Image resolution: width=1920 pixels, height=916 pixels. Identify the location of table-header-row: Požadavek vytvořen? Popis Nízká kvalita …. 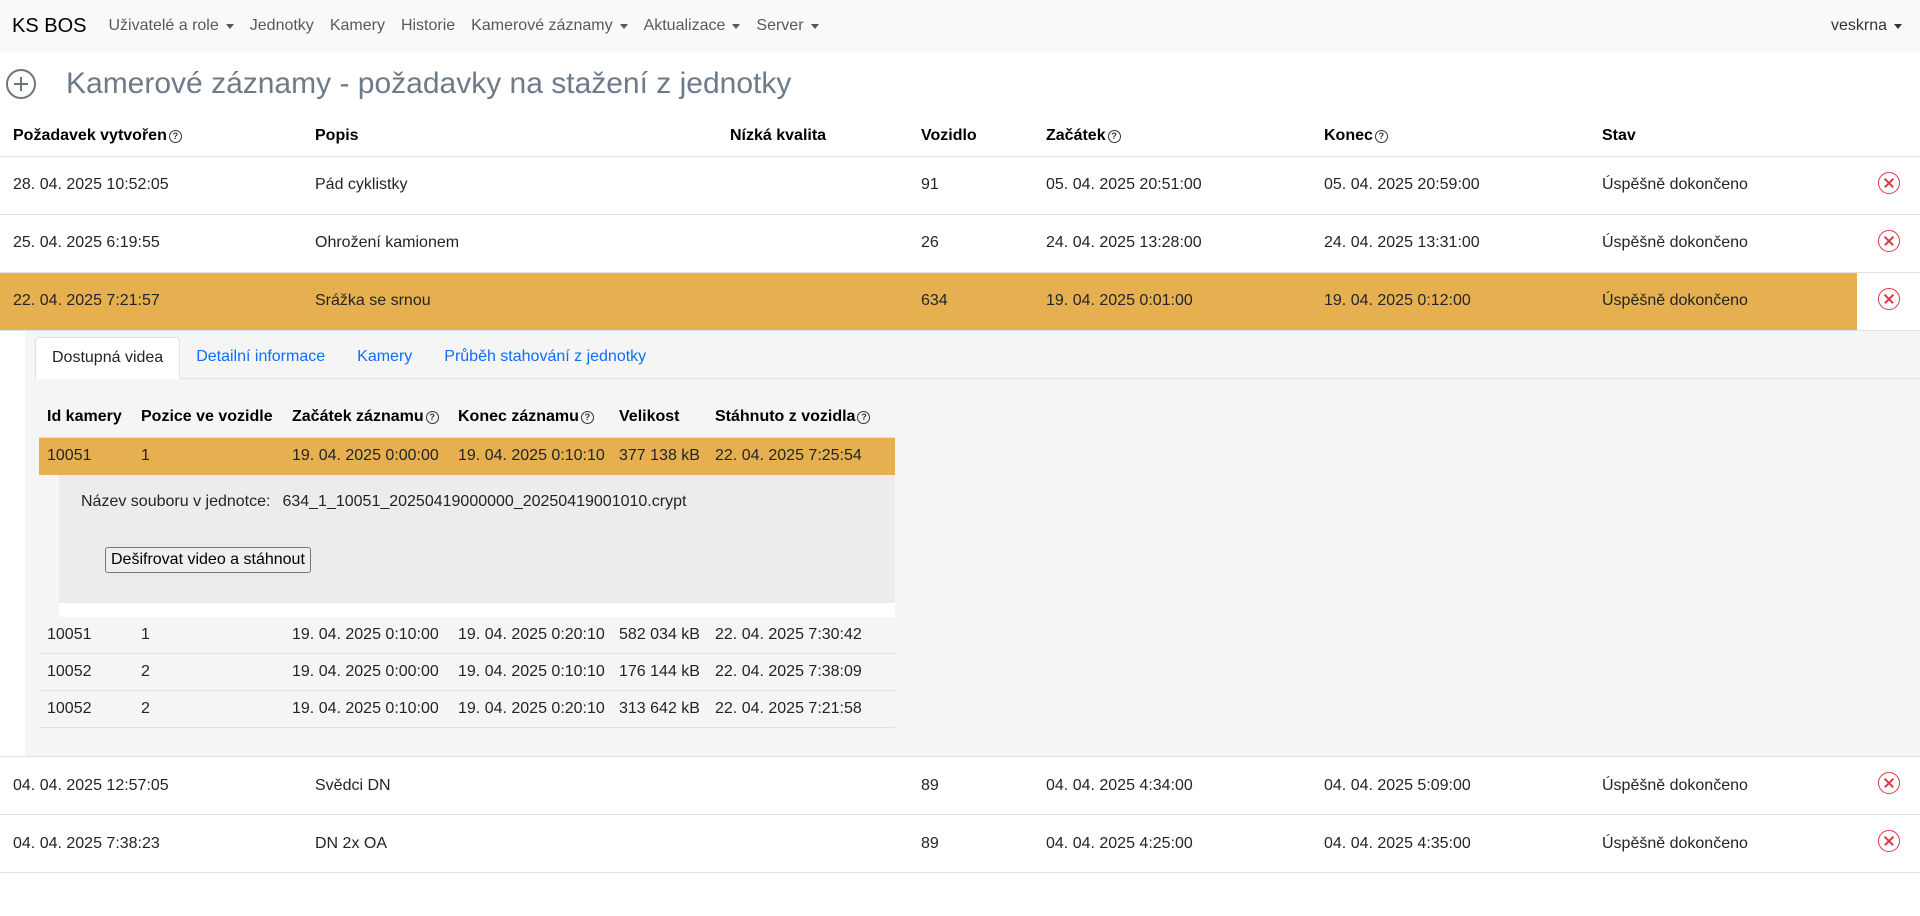
(960, 136).